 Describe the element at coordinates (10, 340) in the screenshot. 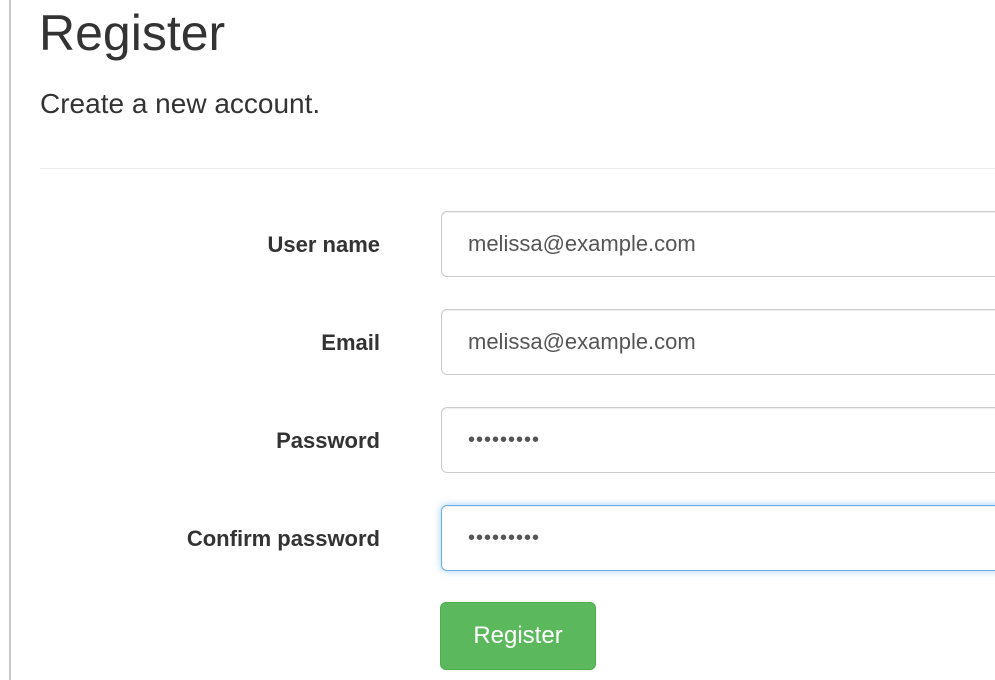

I see `page-left-border` at that location.